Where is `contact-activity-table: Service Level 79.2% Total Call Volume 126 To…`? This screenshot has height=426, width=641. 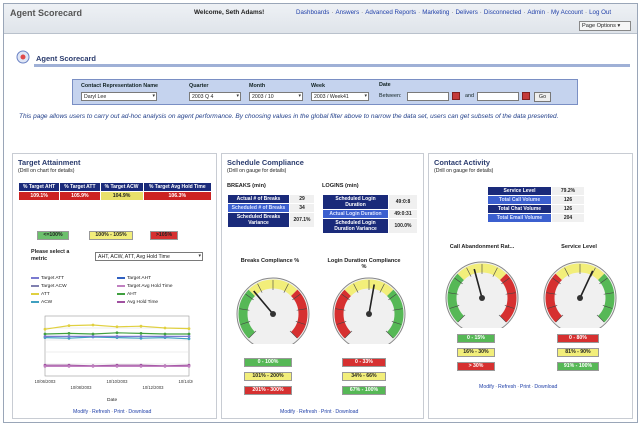 contact-activity-table: Service Level 79.2% Total Call Volume 126 To… is located at coordinates (536, 204).